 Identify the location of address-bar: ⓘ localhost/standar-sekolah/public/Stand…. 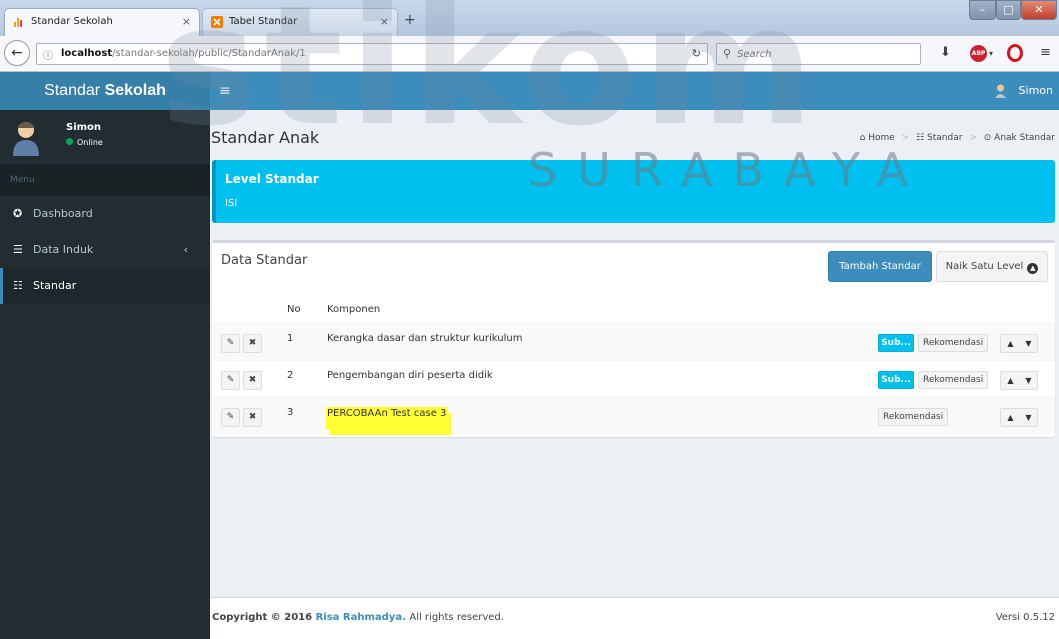
(372, 54).